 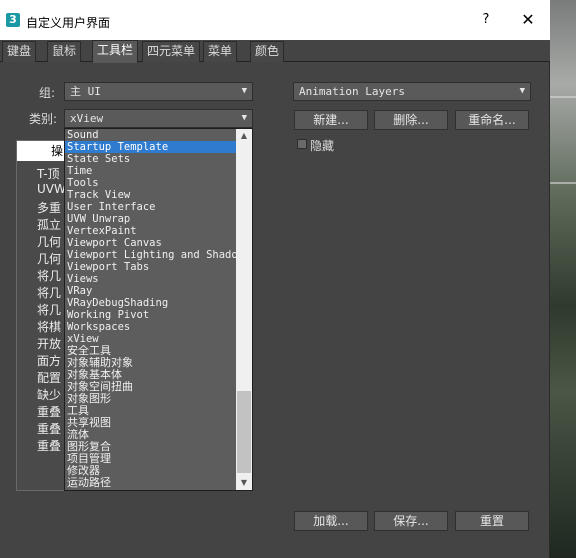 I want to click on list-item: State Sets, so click(x=150, y=159).